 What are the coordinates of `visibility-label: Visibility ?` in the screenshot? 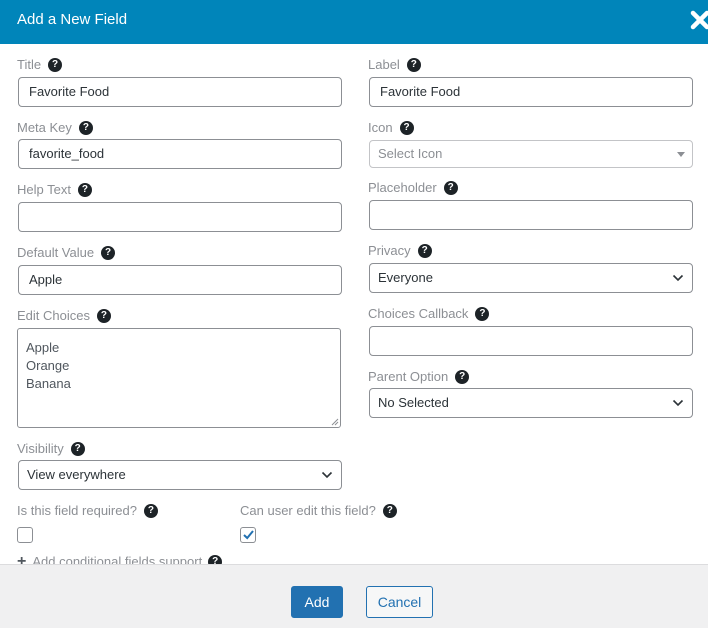 It's located at (51, 448).